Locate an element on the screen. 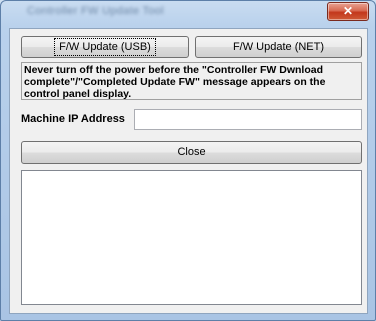 Image resolution: width=376 pixels, height=321 pixels. close-icon: ✕ is located at coordinates (348, 11).